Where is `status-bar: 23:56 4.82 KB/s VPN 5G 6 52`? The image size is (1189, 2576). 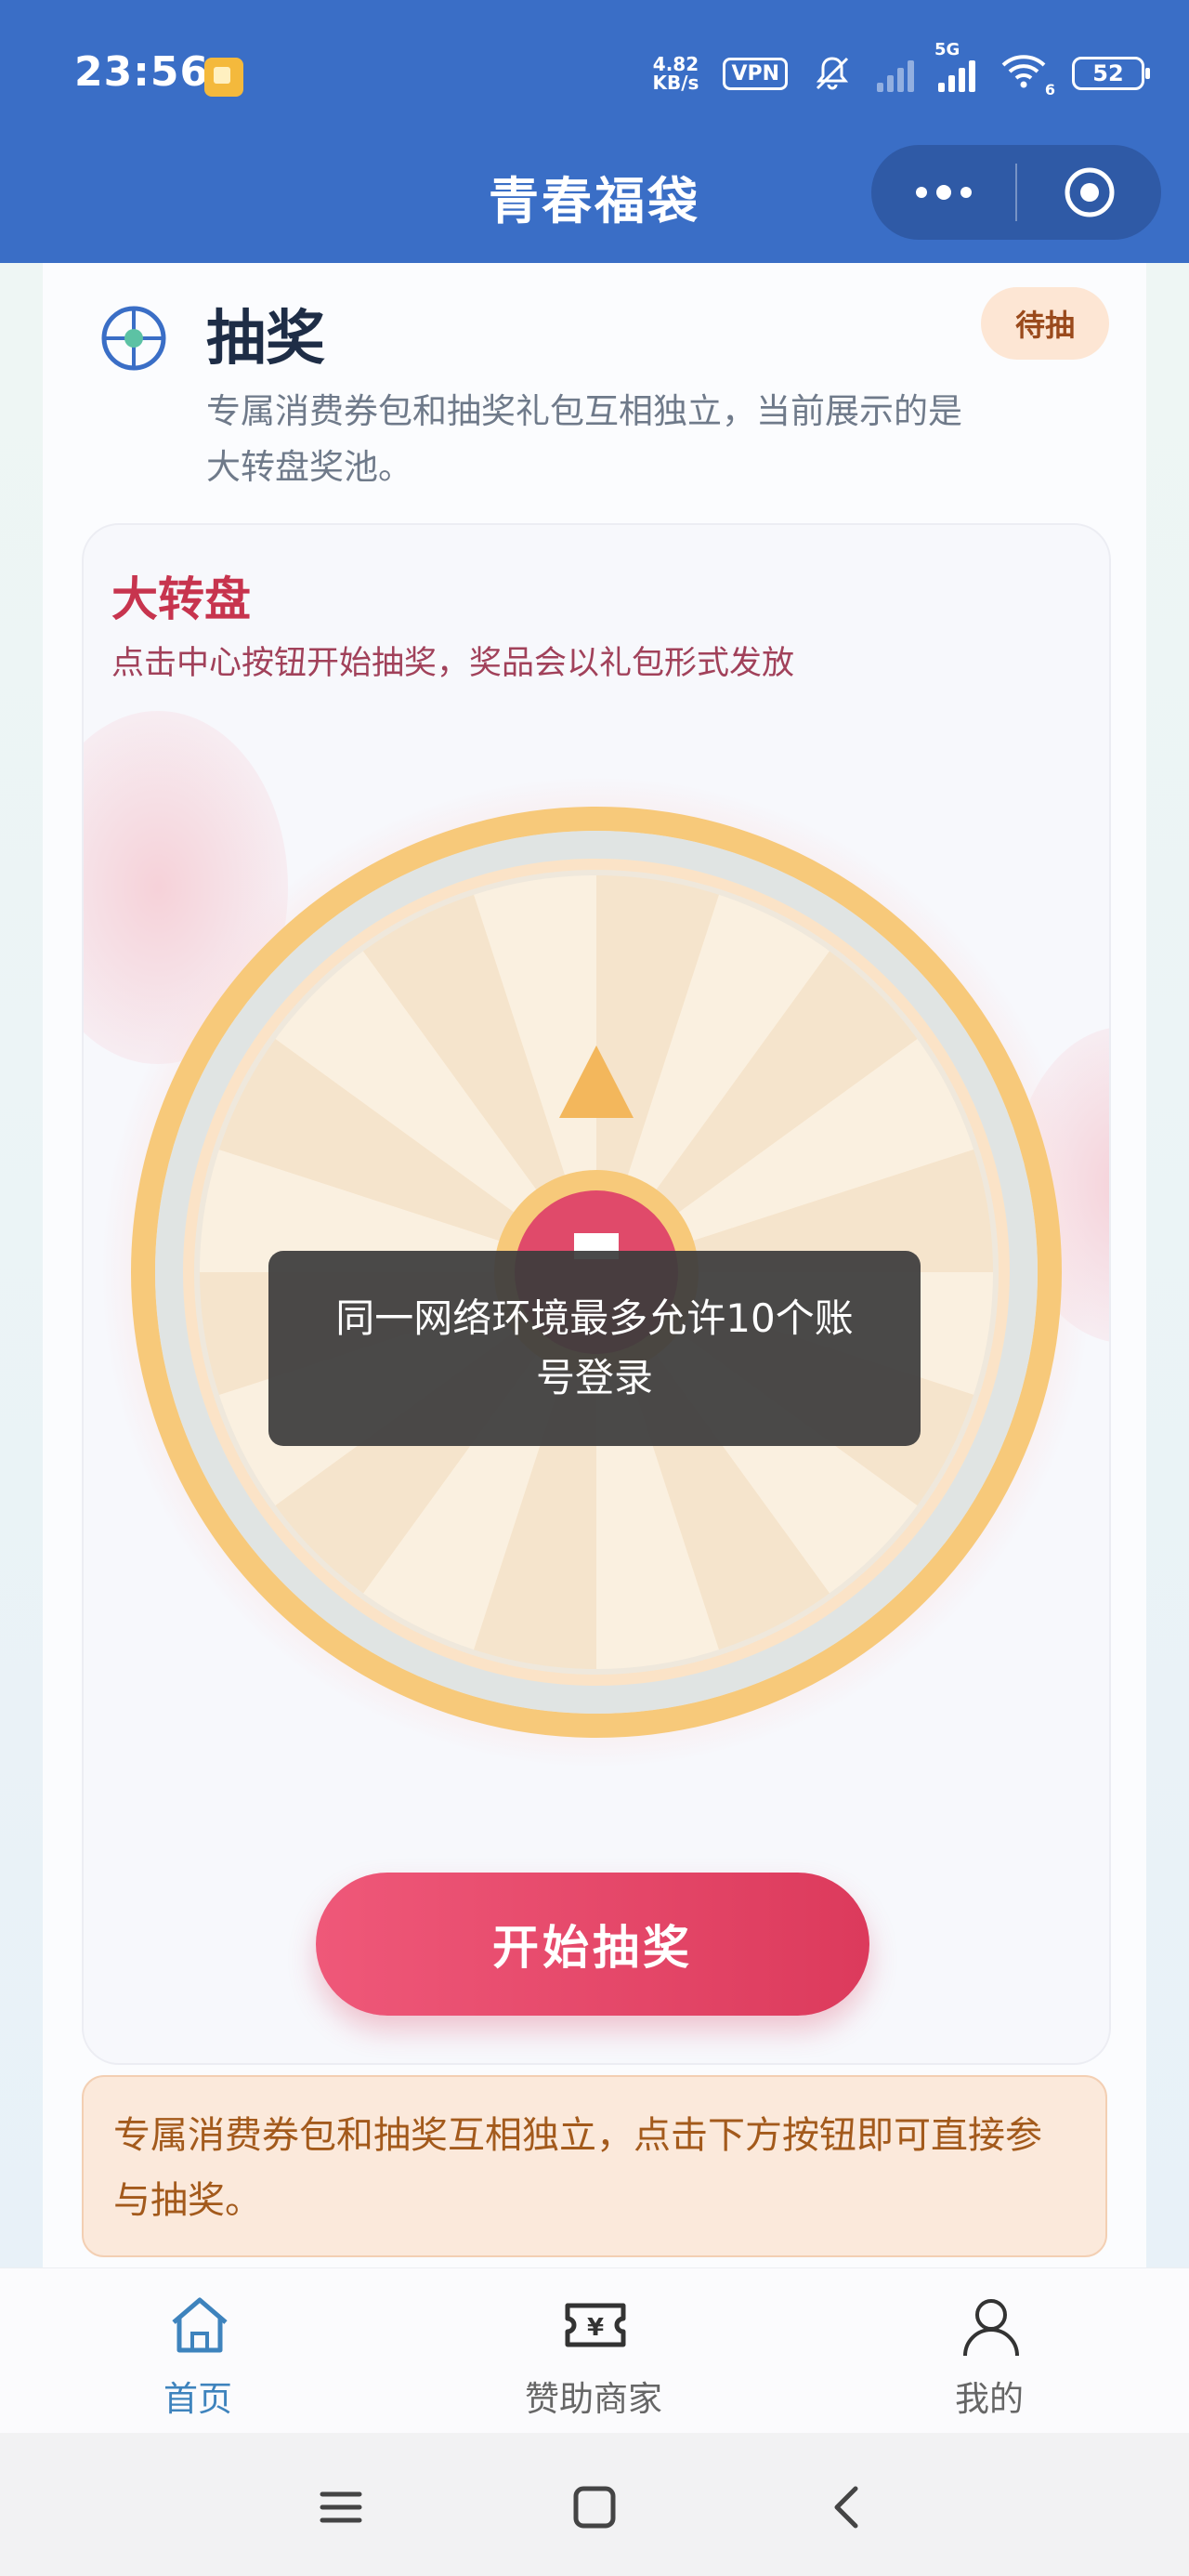 status-bar: 23:56 4.82 KB/s VPN 5G 6 52 is located at coordinates (594, 79).